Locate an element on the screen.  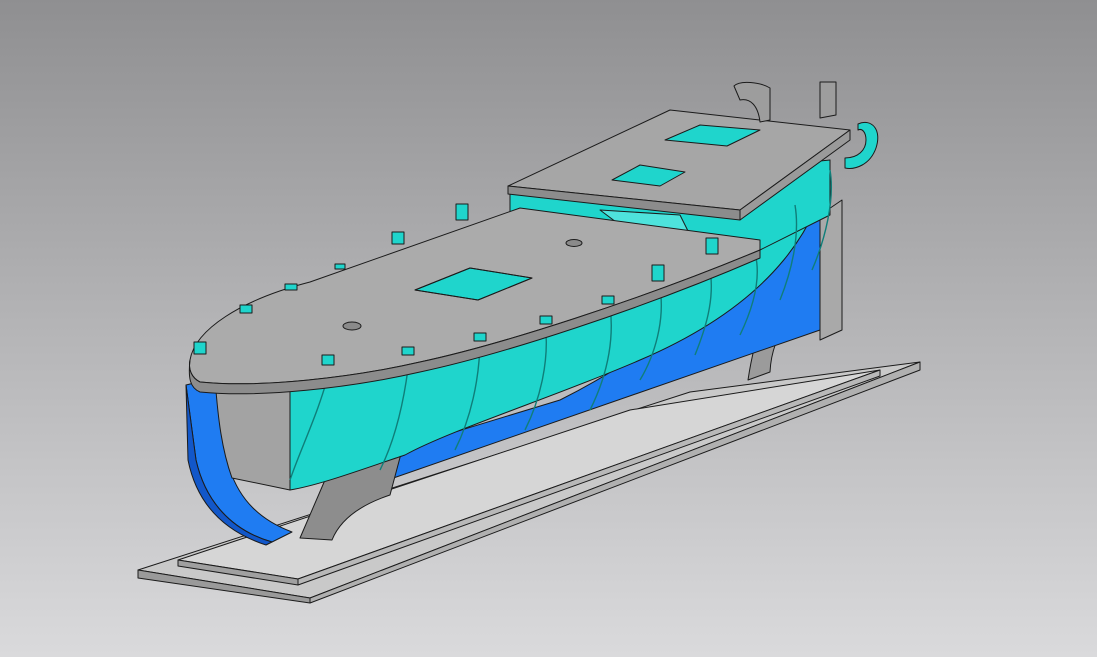
sternpost is located at coordinates (828, 100).